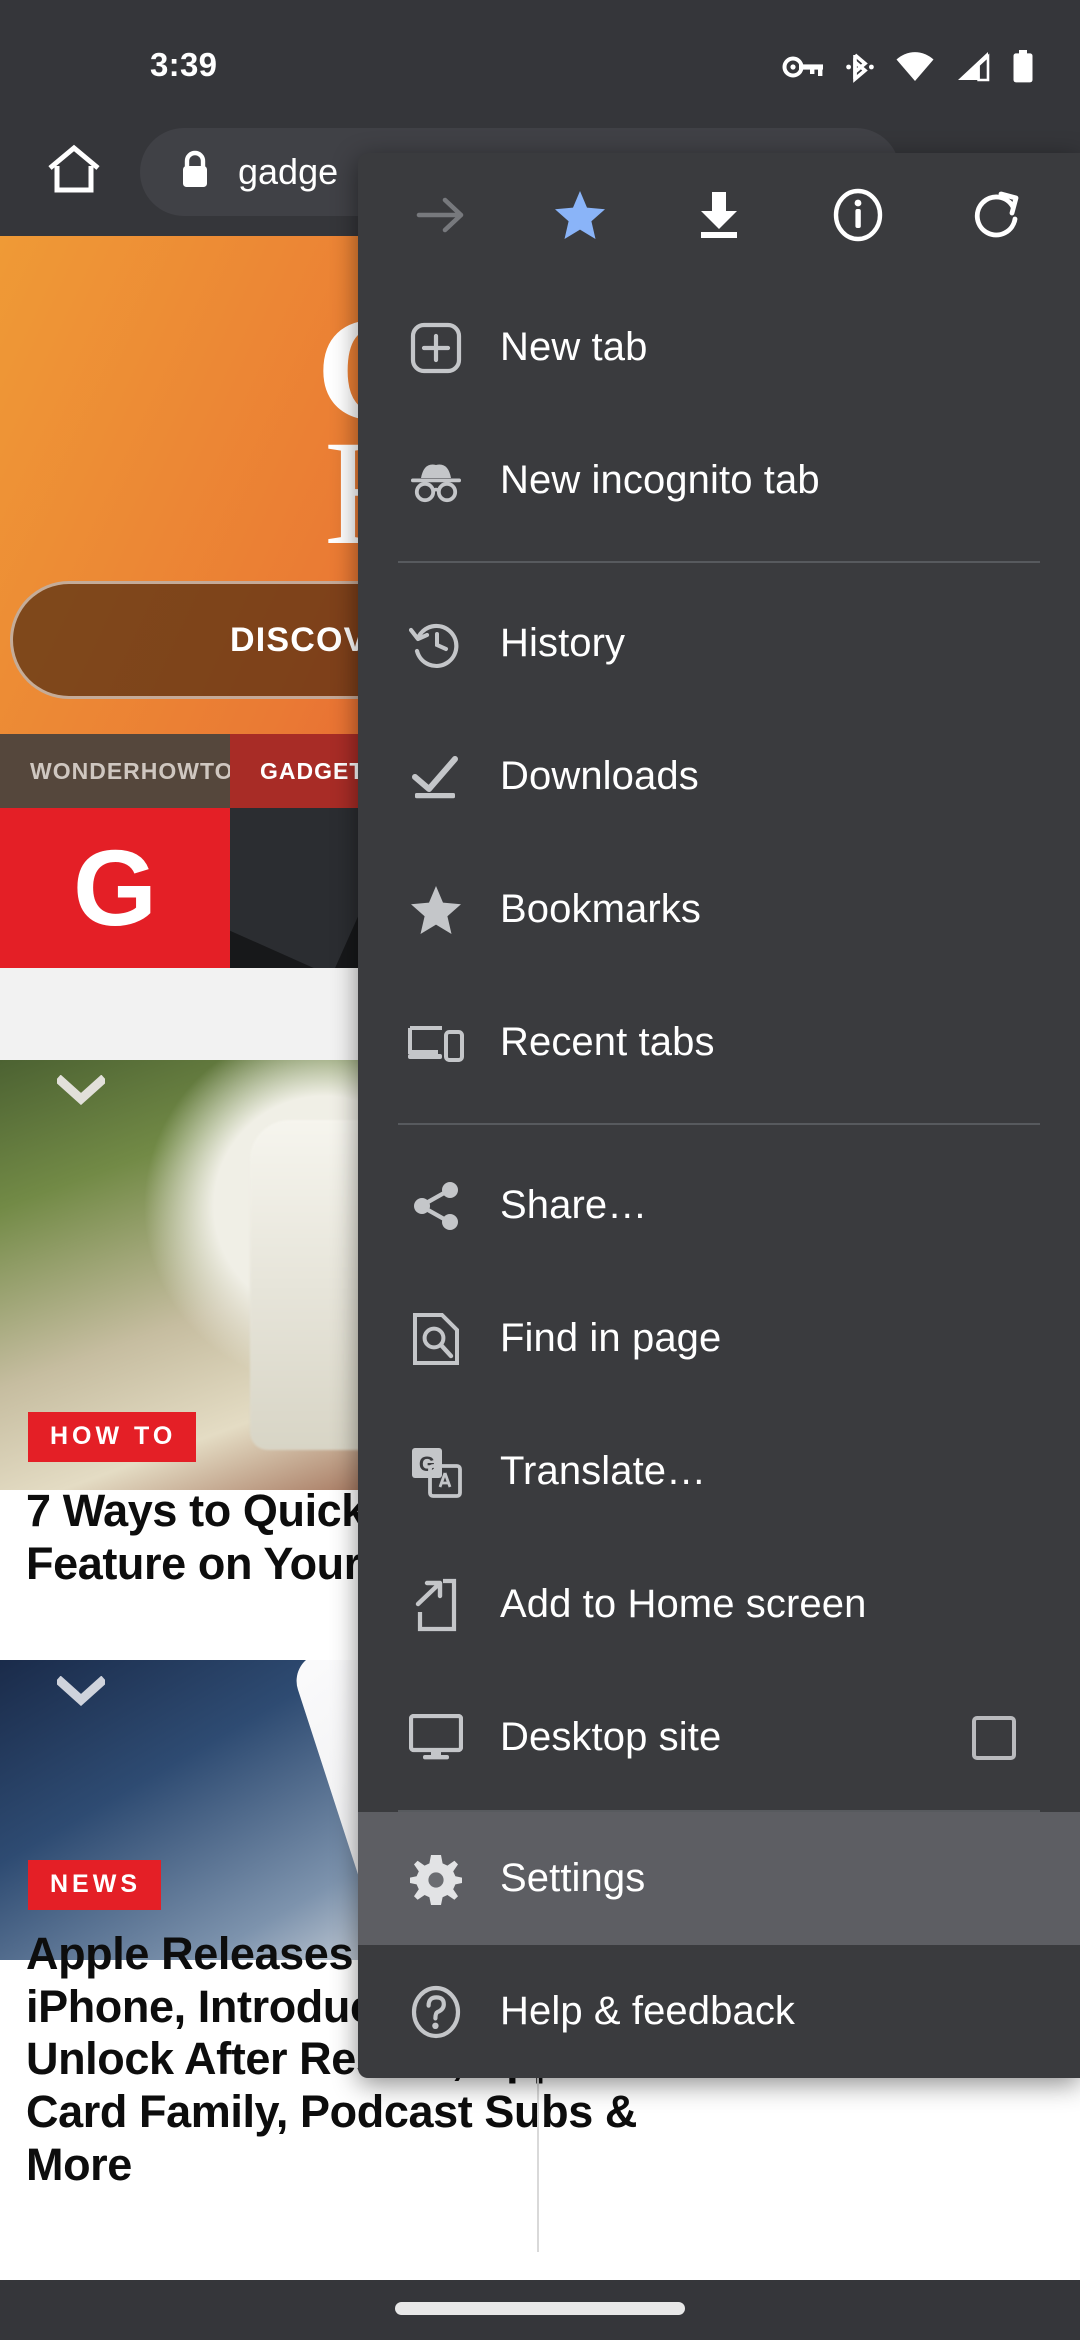  I want to click on menu-item-label: Desktop site, so click(611, 1737).